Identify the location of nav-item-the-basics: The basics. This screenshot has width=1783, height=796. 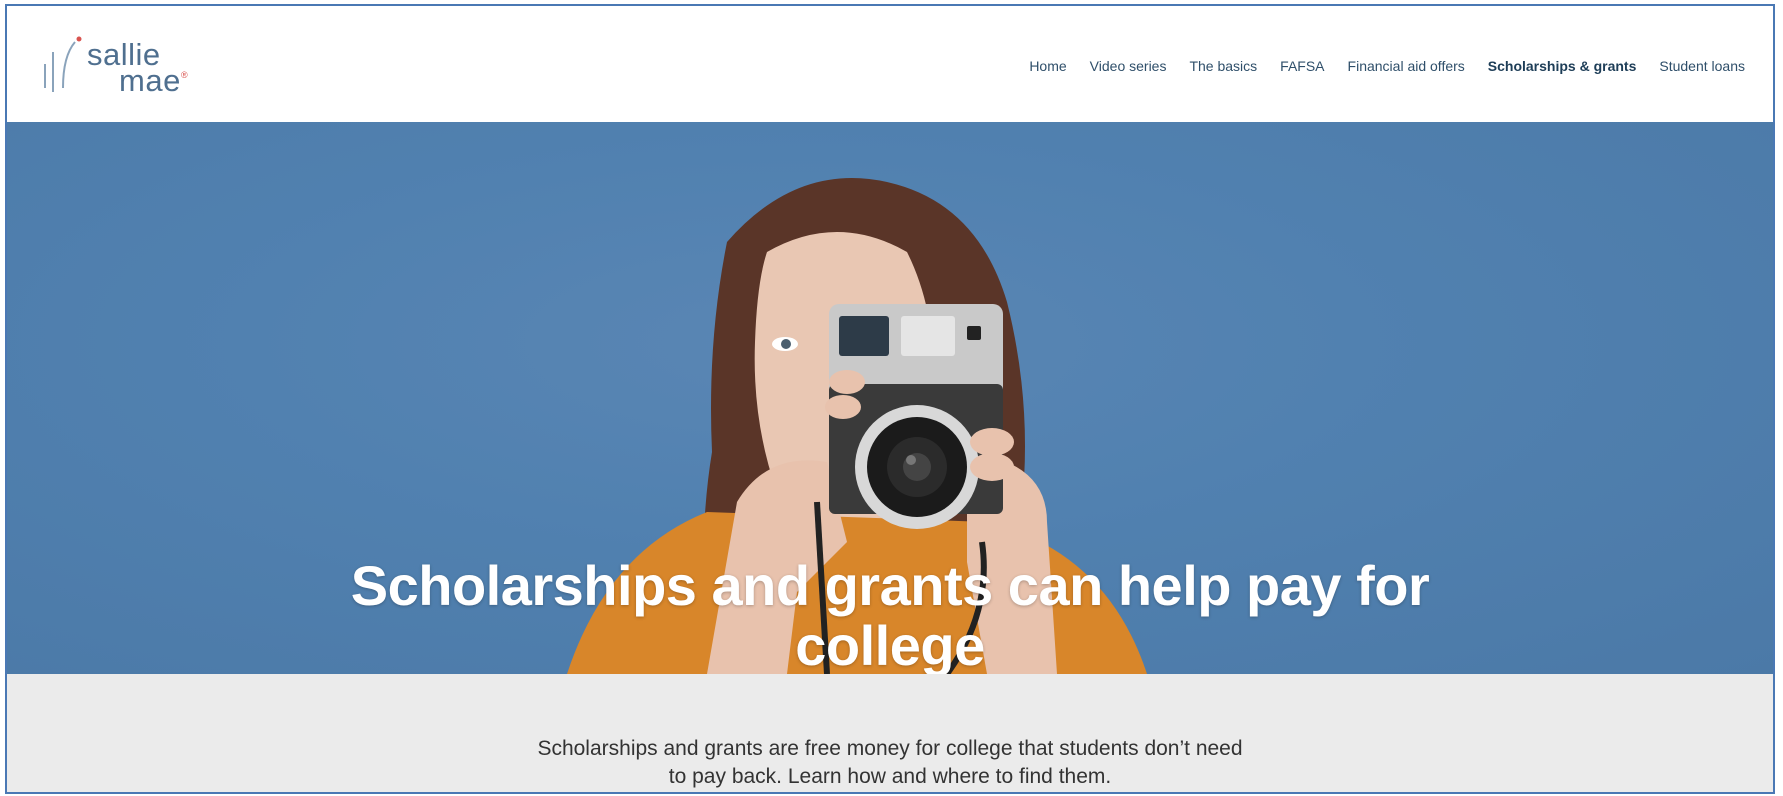
(1223, 66).